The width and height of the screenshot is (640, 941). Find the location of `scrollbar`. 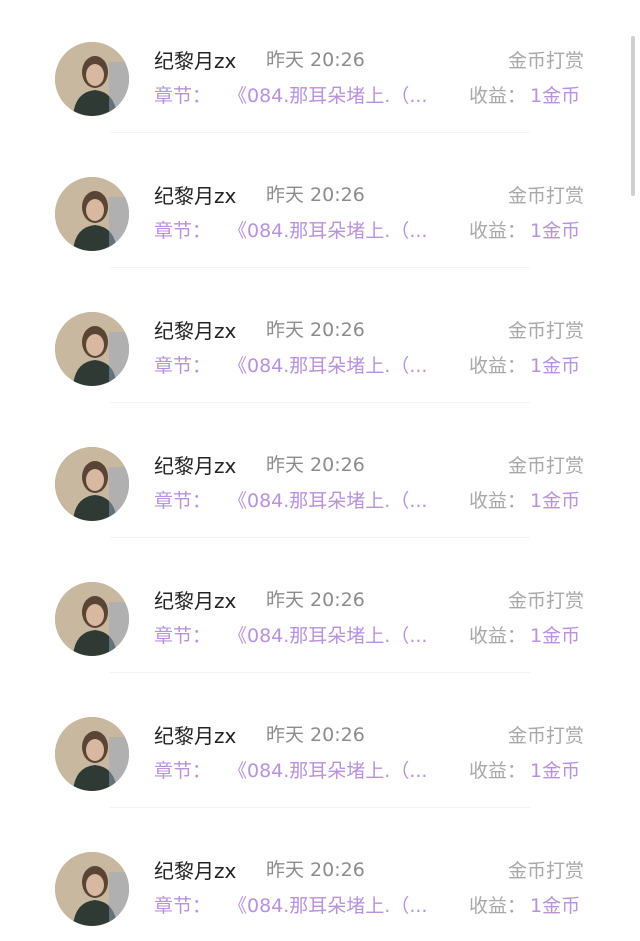

scrollbar is located at coordinates (633, 116).